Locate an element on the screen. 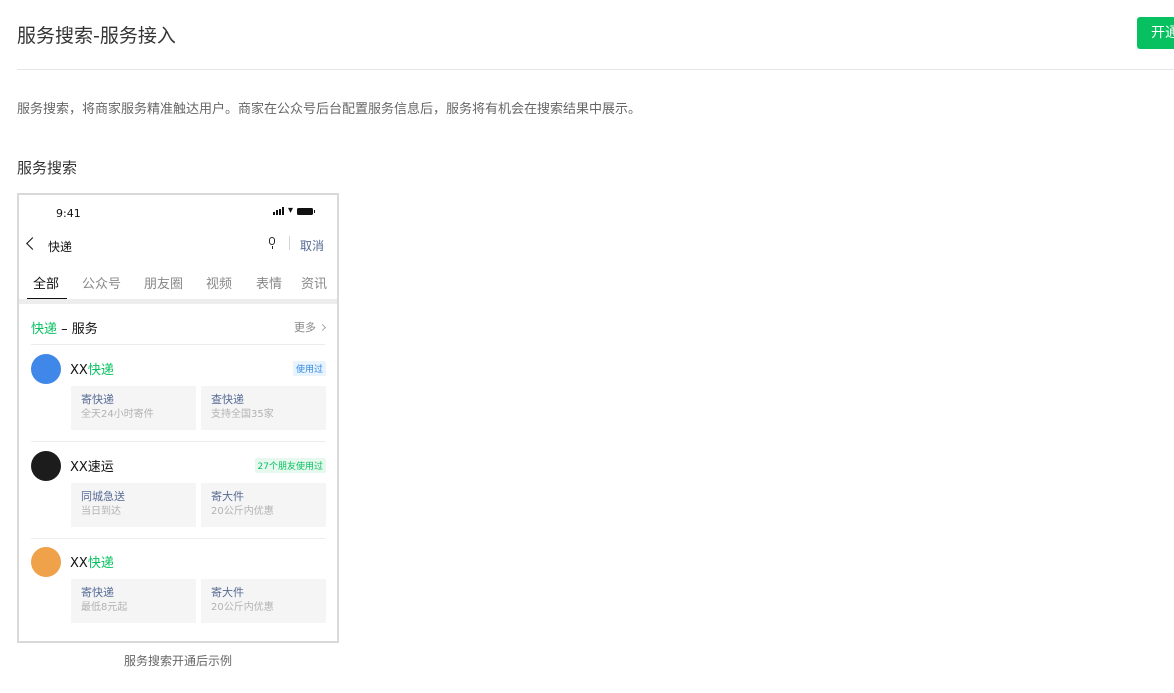  chevron-right-icon is located at coordinates (322, 327).